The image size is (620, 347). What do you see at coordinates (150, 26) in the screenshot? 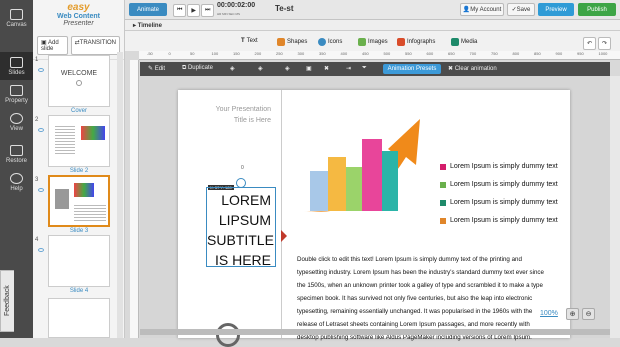
I see `timeline-label: Timeline` at bounding box center [150, 26].